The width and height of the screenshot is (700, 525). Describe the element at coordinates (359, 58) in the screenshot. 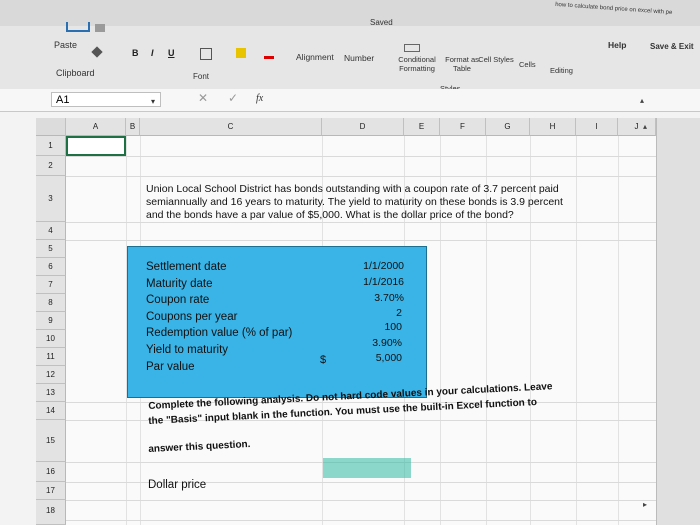

I see `number-button: Number` at that location.